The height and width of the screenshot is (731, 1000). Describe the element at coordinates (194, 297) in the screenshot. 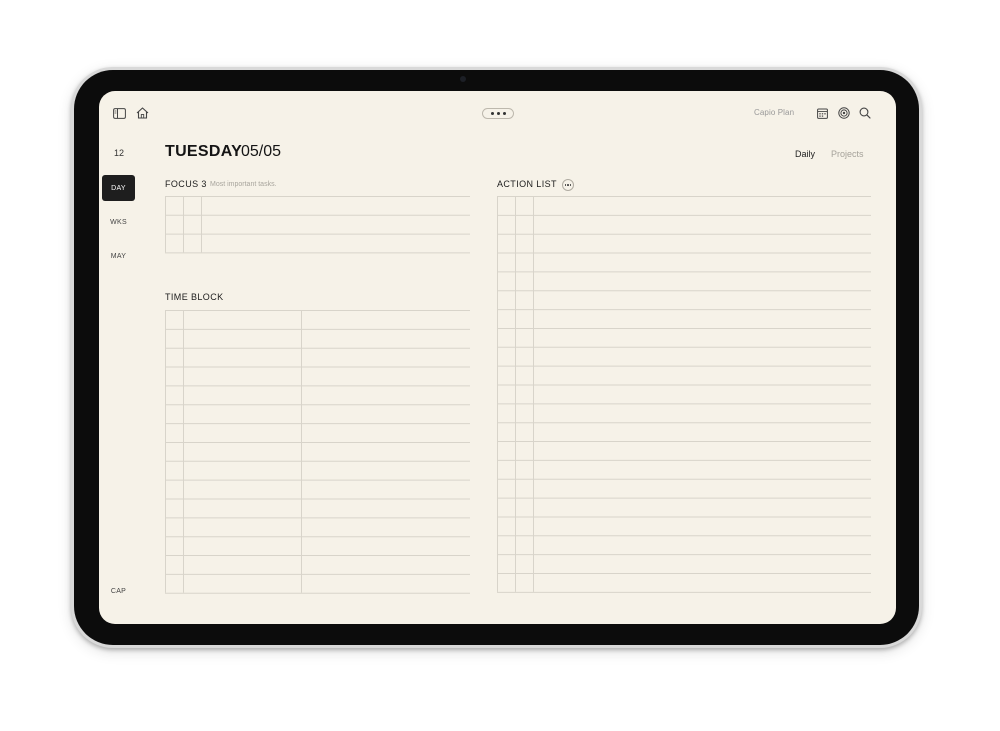

I see `time-block-title: TIME BLOCK` at that location.